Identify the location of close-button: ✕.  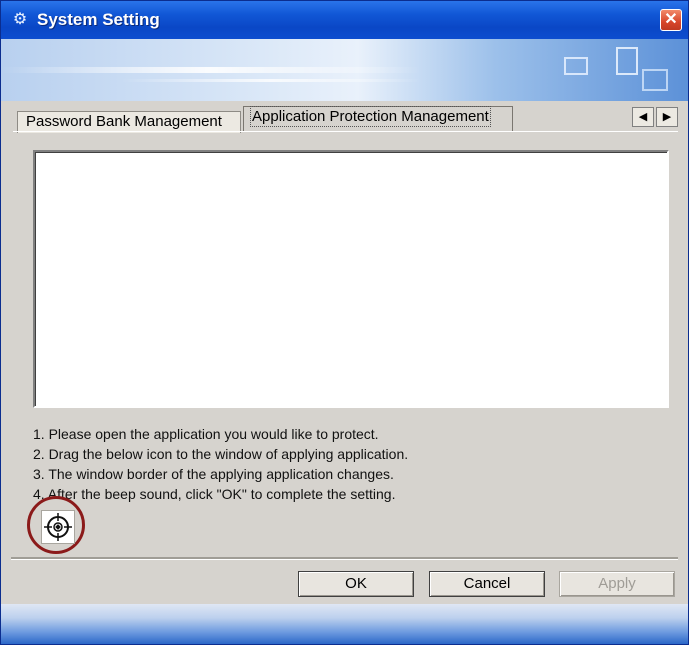
(671, 20).